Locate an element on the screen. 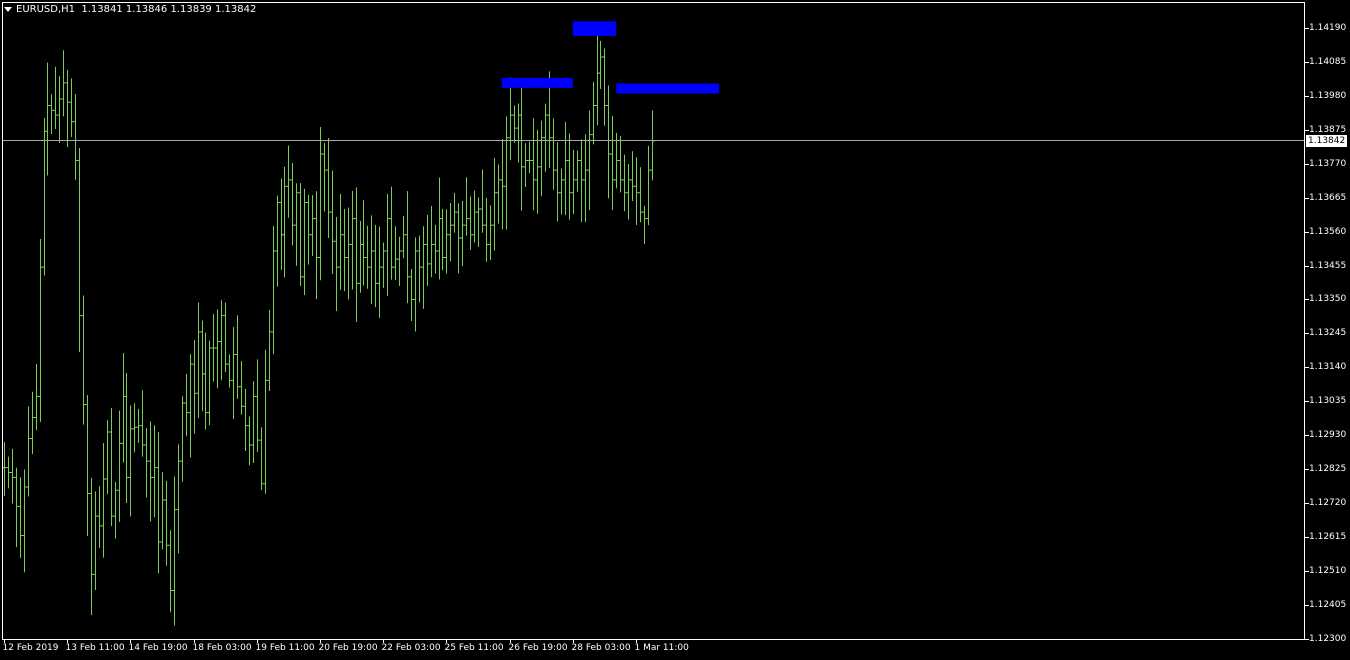 Image resolution: width=1350 pixels, height=660 pixels. x-tick-label: 19 Feb 11:00 is located at coordinates (285, 648).